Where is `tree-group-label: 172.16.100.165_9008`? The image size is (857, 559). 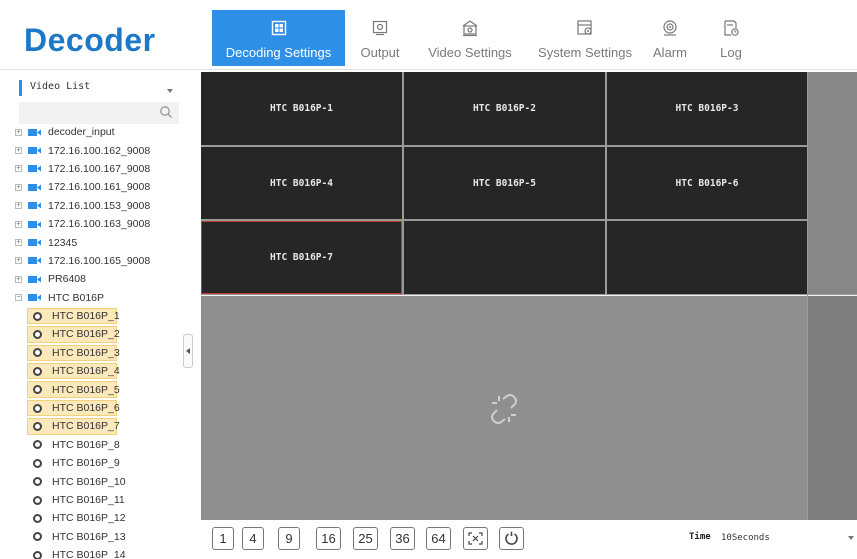 tree-group-label: 172.16.100.165_9008 is located at coordinates (99, 260).